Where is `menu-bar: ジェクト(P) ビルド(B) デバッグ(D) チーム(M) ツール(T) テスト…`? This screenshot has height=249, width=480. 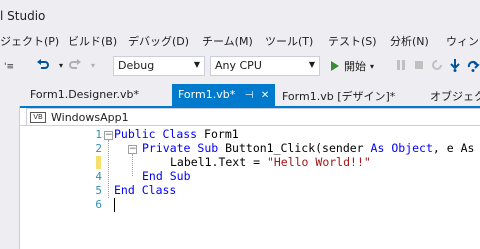 menu-bar: ジェクト(P) ビルド(B) デバッグ(D) チーム(M) ツール(T) テスト… is located at coordinates (240, 40).